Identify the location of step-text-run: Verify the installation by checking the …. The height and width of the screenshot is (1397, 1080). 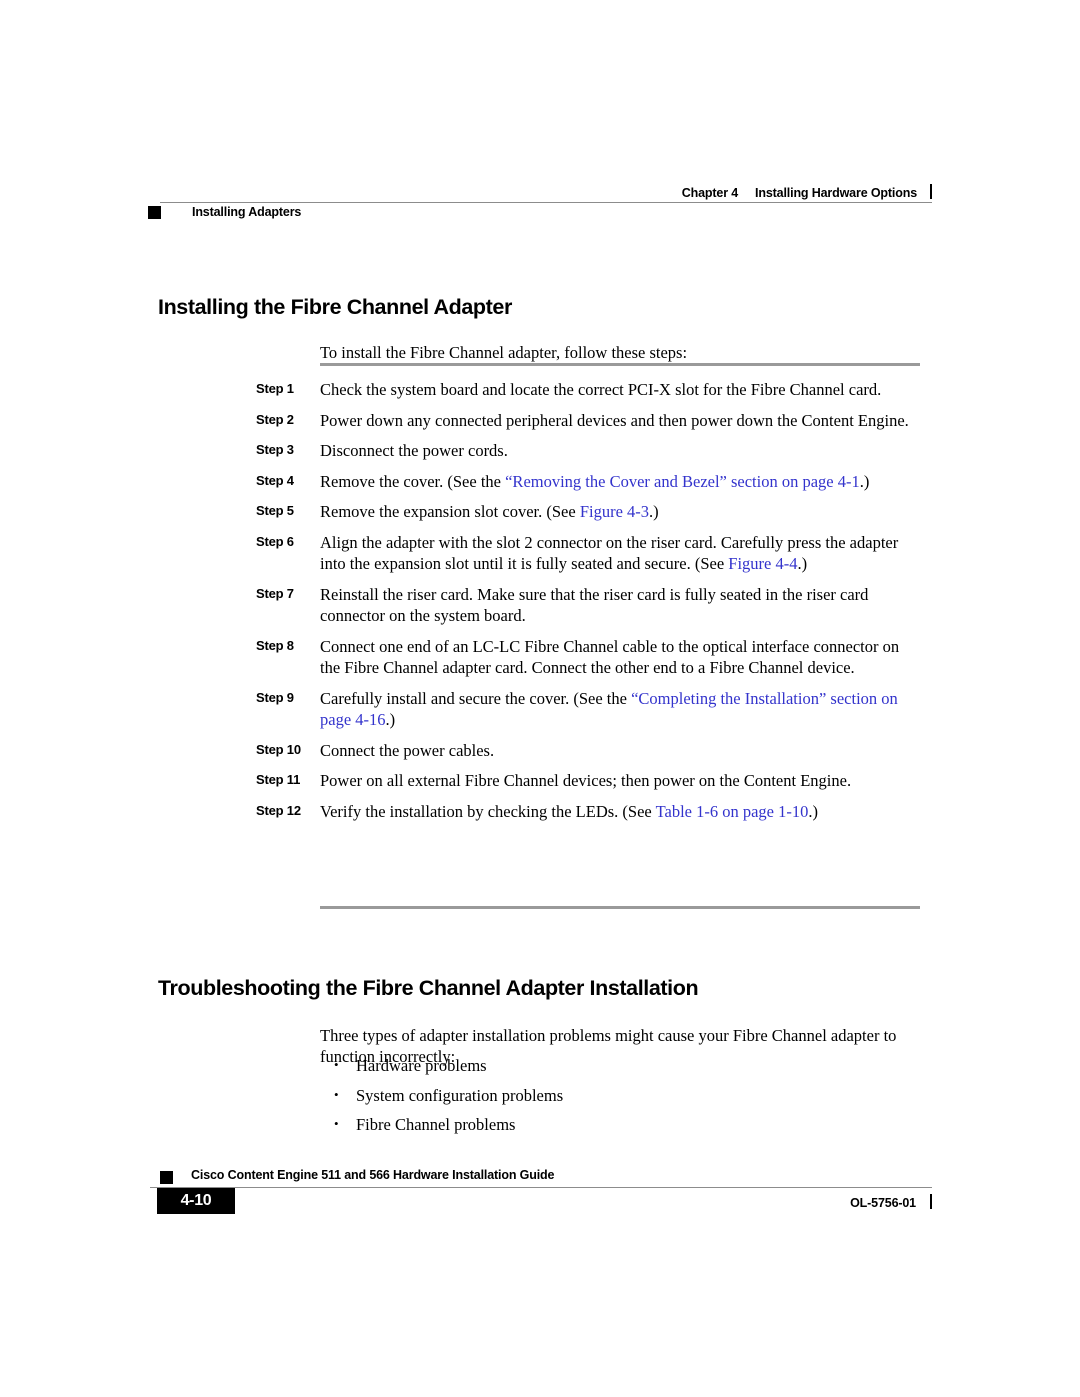
(488, 811).